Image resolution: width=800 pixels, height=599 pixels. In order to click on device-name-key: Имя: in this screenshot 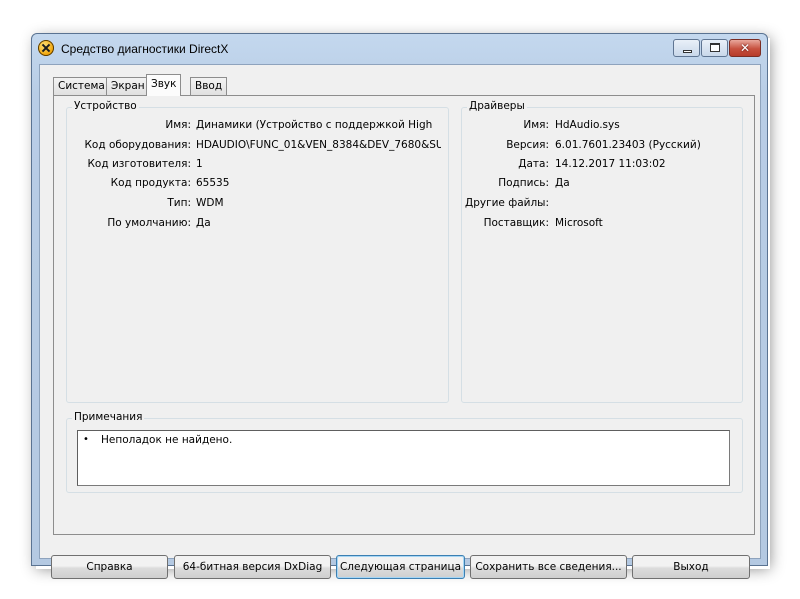, I will do `click(178, 125)`.